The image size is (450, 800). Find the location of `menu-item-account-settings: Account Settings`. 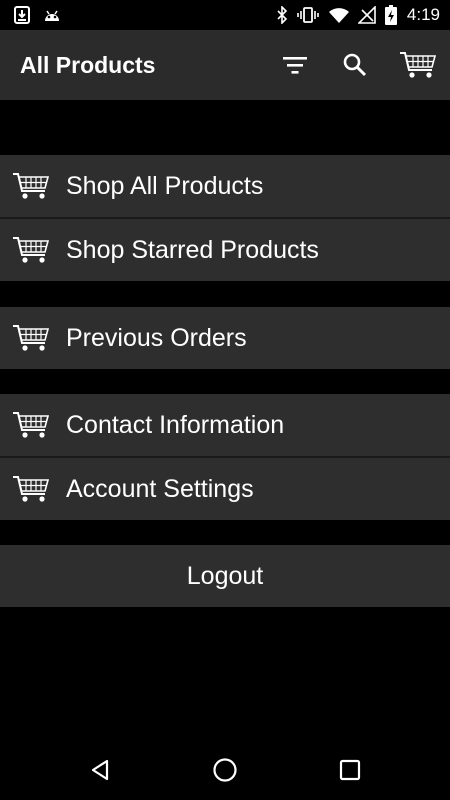

menu-item-account-settings: Account Settings is located at coordinates (225, 488).